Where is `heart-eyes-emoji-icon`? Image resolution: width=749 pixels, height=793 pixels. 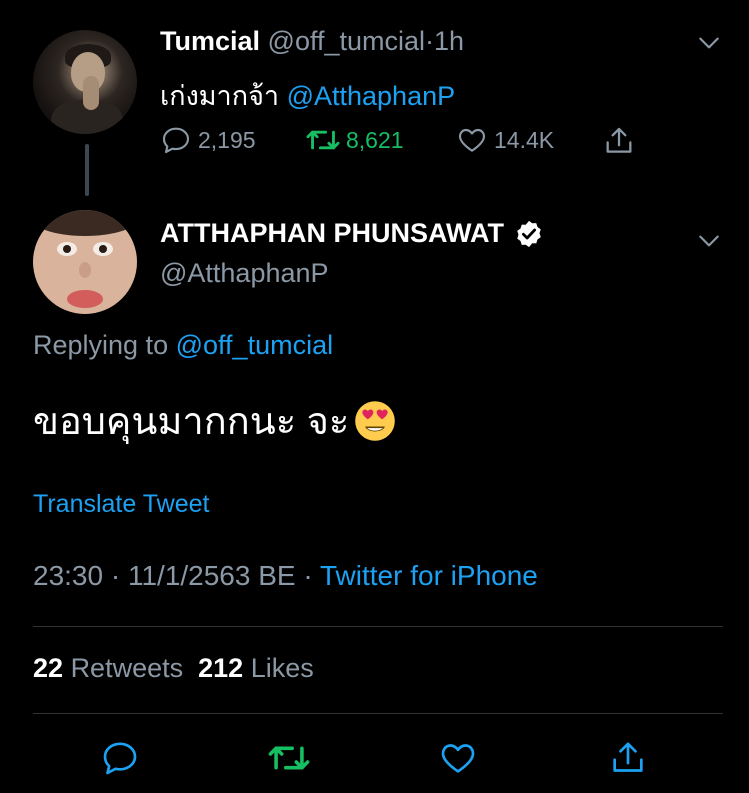 heart-eyes-emoji-icon is located at coordinates (375, 420).